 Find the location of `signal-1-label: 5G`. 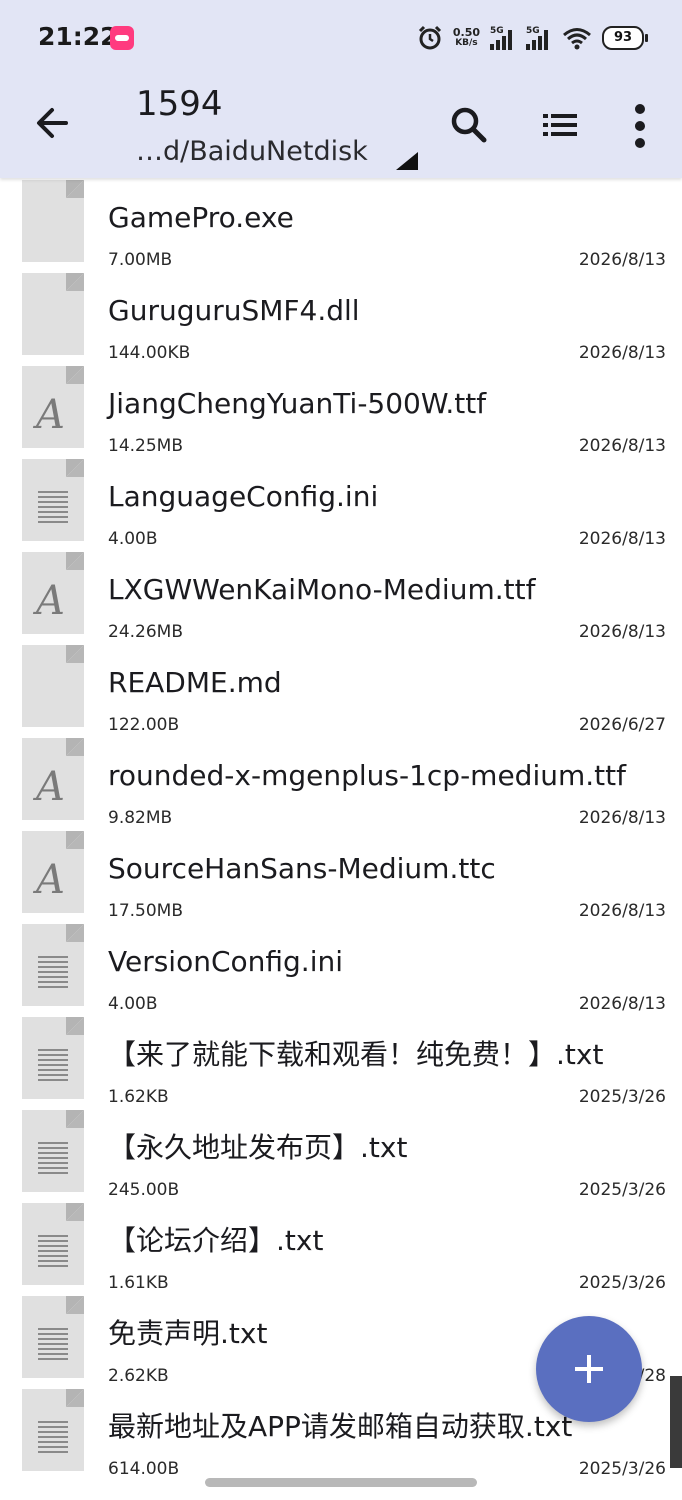

signal-1-label: 5G is located at coordinates (497, 31).